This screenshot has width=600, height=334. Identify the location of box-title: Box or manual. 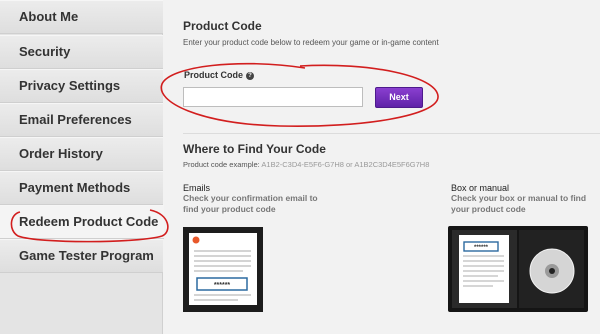
(480, 188).